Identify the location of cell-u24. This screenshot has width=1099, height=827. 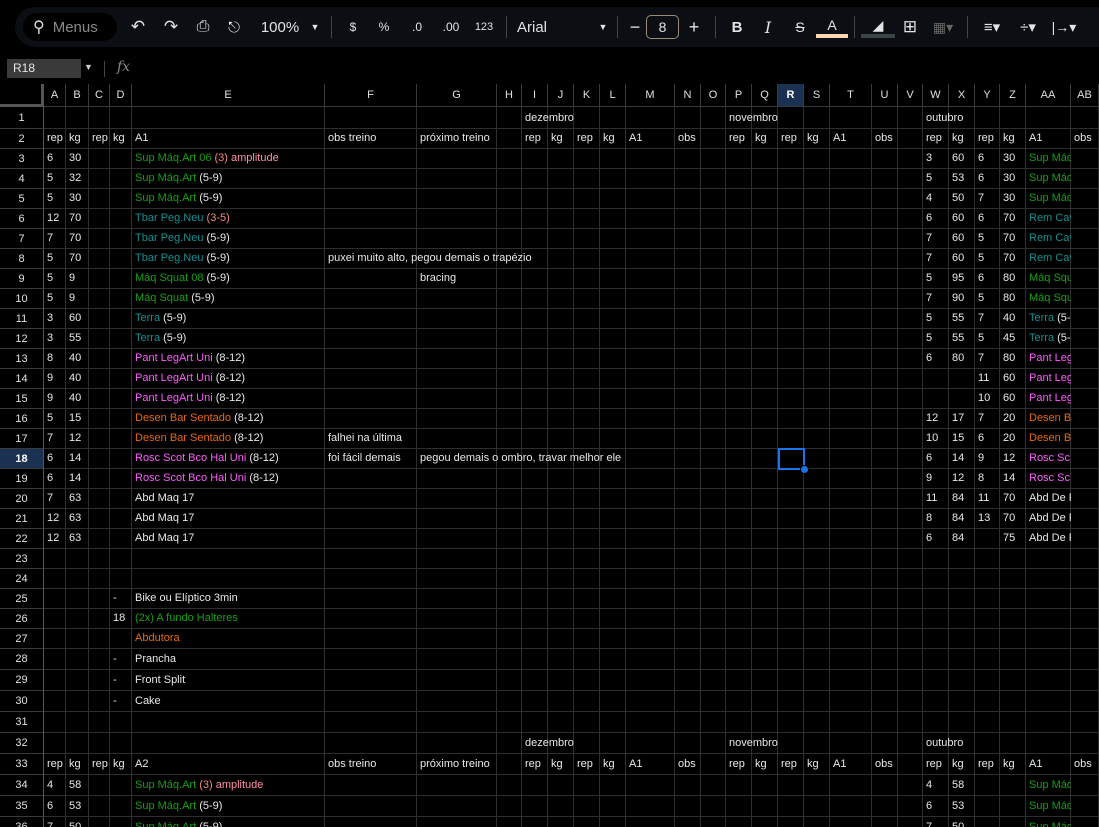
(885, 579).